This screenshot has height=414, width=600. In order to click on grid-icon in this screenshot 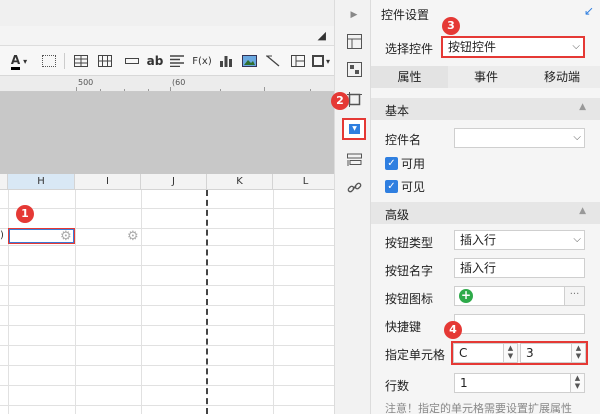, I will do `click(105, 61)`.